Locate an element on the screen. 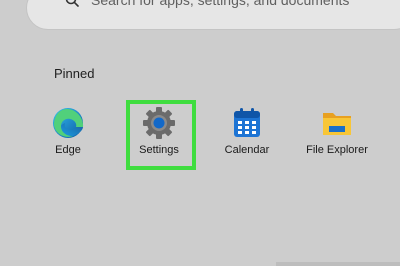 This screenshot has height=266, width=400. search-icon is located at coordinates (72, 3).